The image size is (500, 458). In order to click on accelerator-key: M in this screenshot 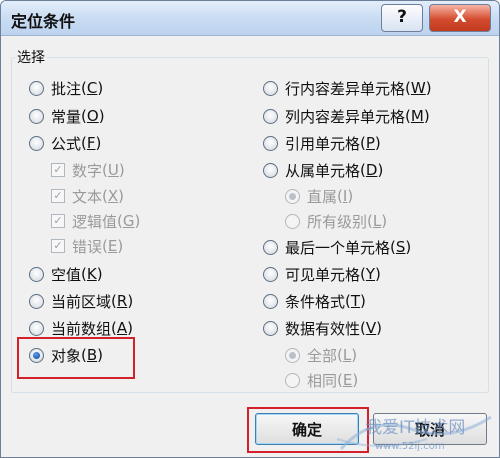, I will do `click(417, 116)`.